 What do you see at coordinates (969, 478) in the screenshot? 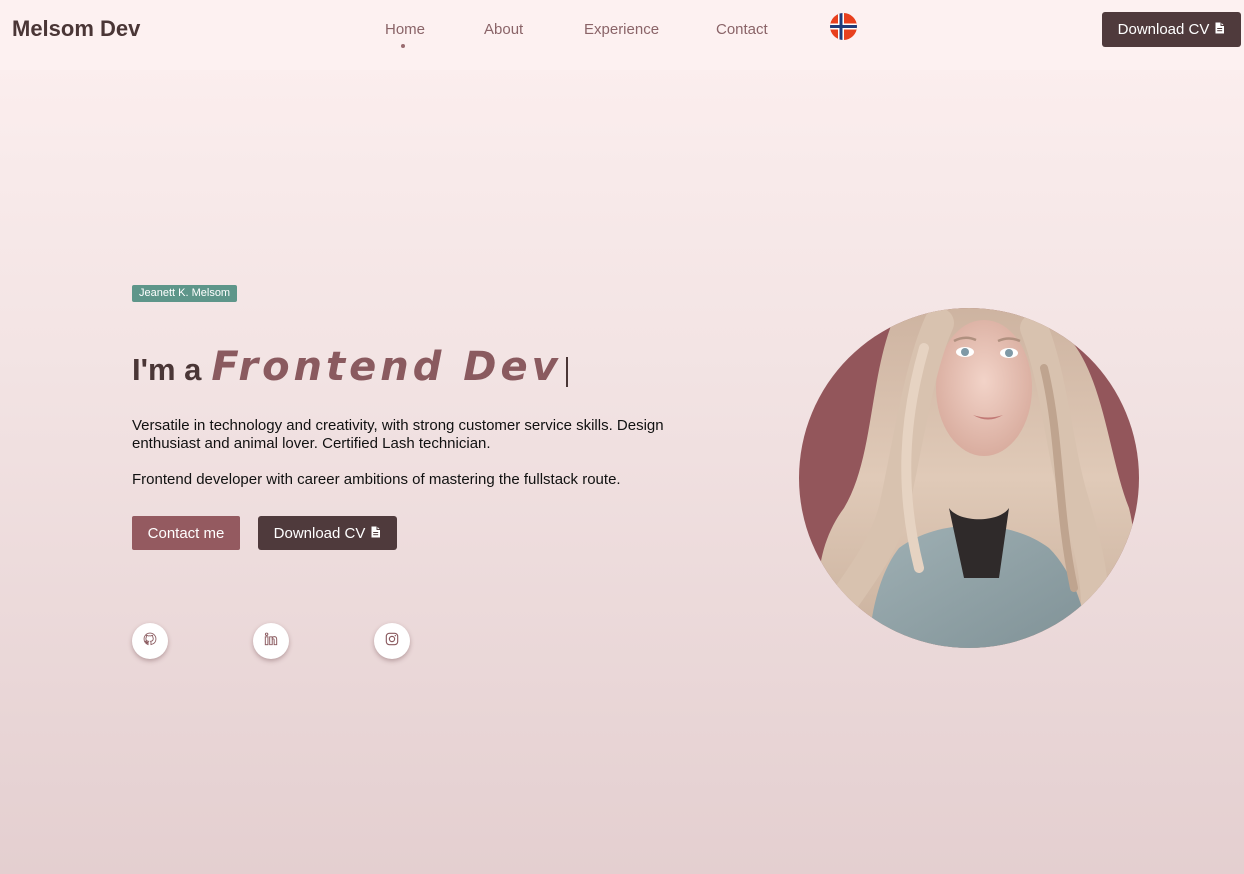
I see `profile-photo` at bounding box center [969, 478].